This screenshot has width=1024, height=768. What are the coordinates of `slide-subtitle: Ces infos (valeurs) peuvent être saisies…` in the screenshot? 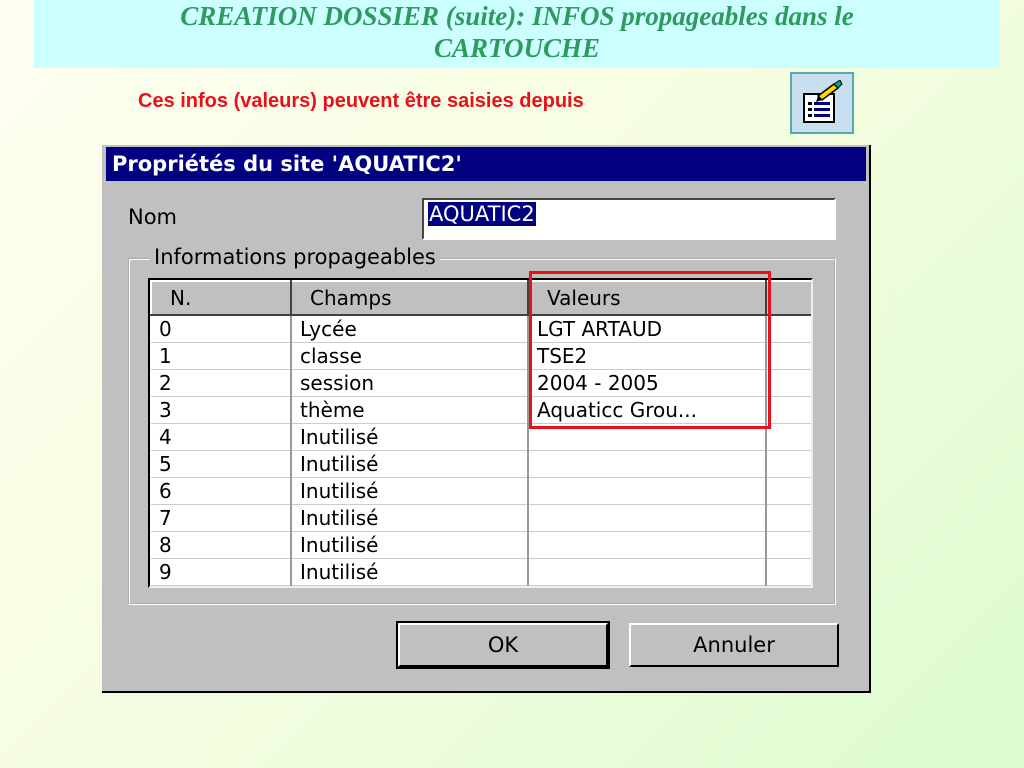 It's located at (361, 101).